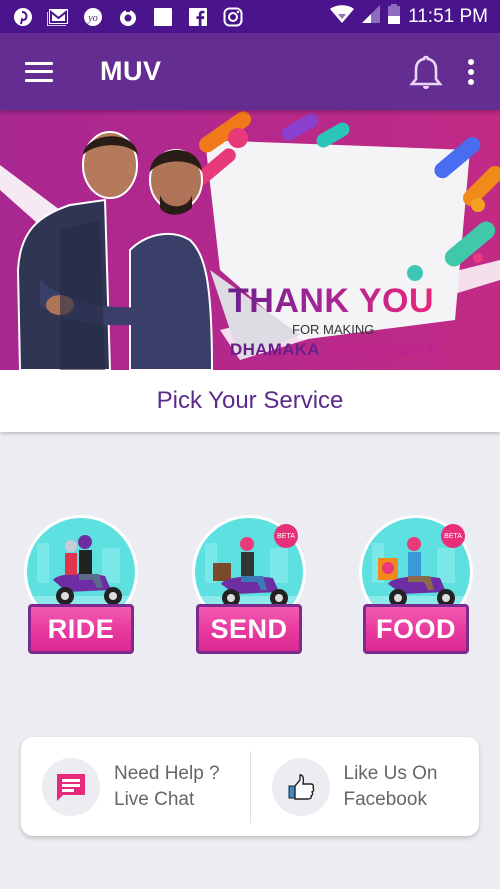 The image size is (500, 889). Describe the element at coordinates (250, 16) in the screenshot. I see `status-bar: yo 11:51 PM` at that location.